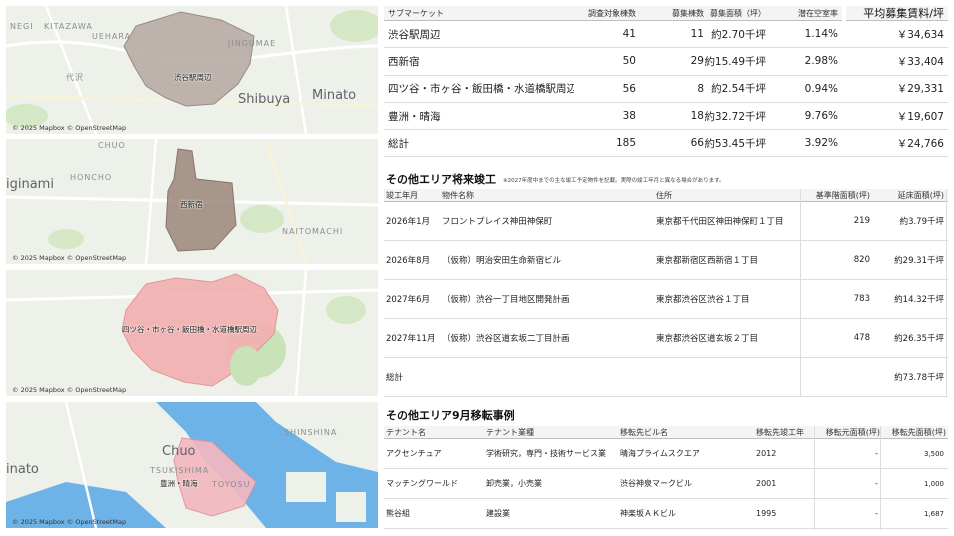  I want to click on building-name-cell: 神楽坂ＡＫビル, so click(648, 513).